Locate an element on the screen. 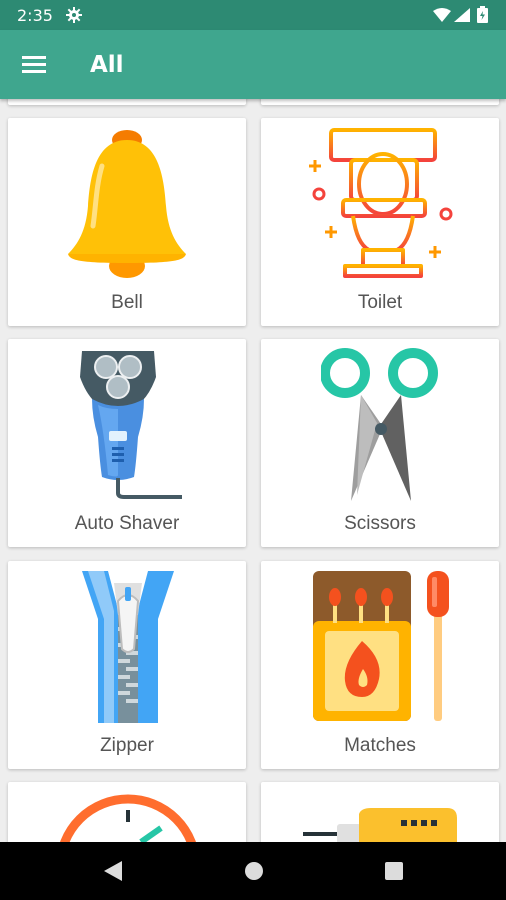 The height and width of the screenshot is (900, 506). electric-shaver-icon is located at coordinates (131, 425).